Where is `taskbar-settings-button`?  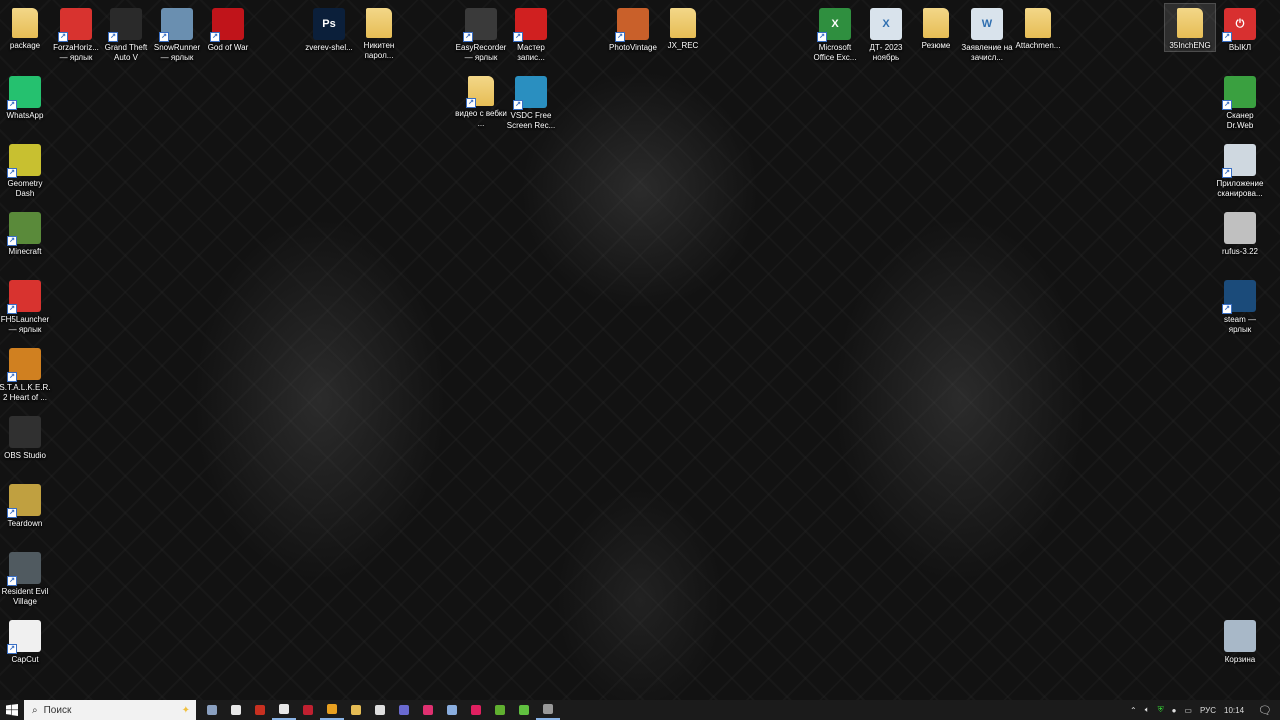
taskbar-settings-button is located at coordinates (380, 710).